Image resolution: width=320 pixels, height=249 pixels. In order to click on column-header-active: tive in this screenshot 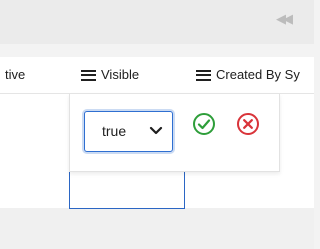, I will do `click(15, 75)`.